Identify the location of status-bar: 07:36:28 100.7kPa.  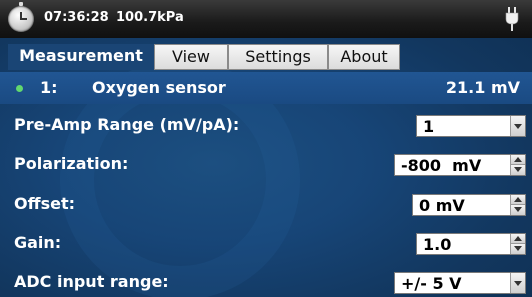
(266, 19).